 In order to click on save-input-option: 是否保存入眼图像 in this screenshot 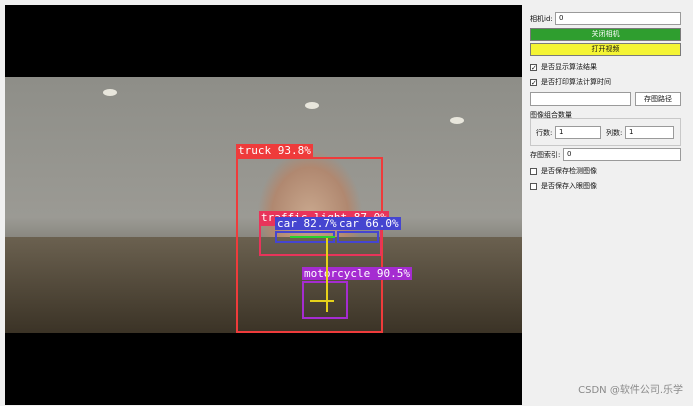, I will do `click(563, 186)`.